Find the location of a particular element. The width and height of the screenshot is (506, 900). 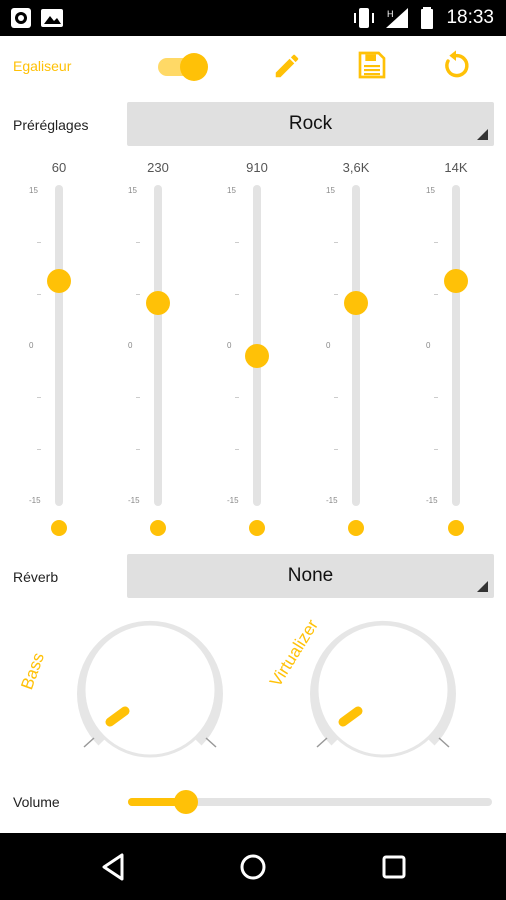

svg-text: H is located at coordinates (390, 14).